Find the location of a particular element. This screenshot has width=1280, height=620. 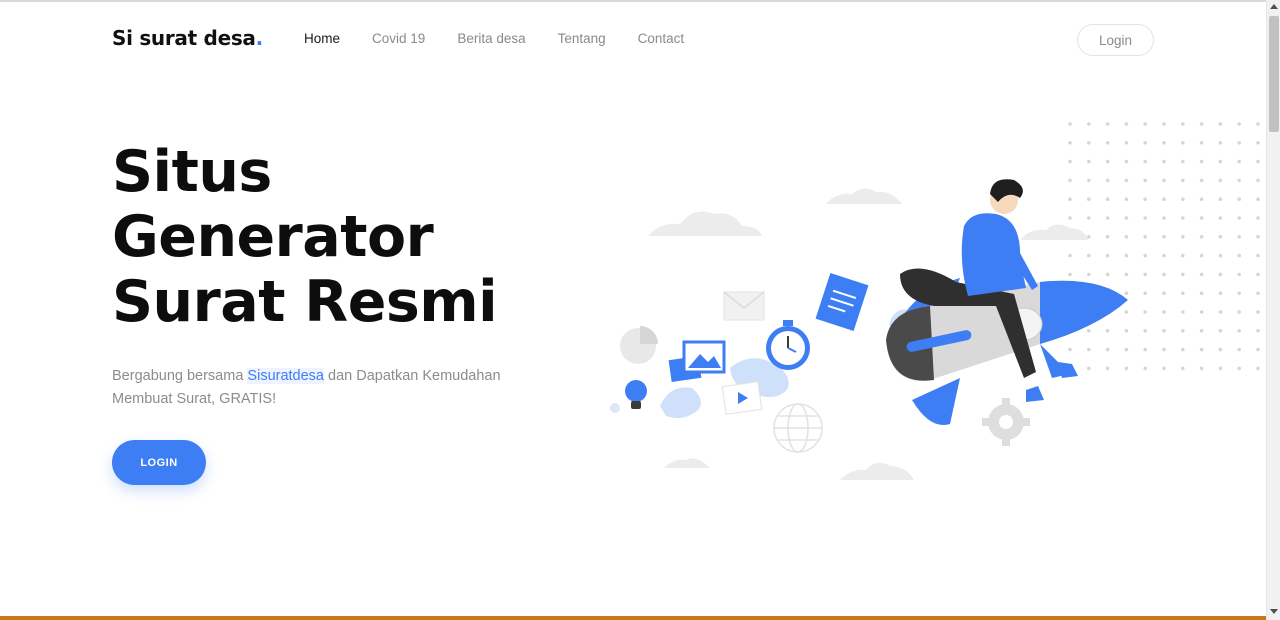

image-icon is located at coordinates (697, 361).